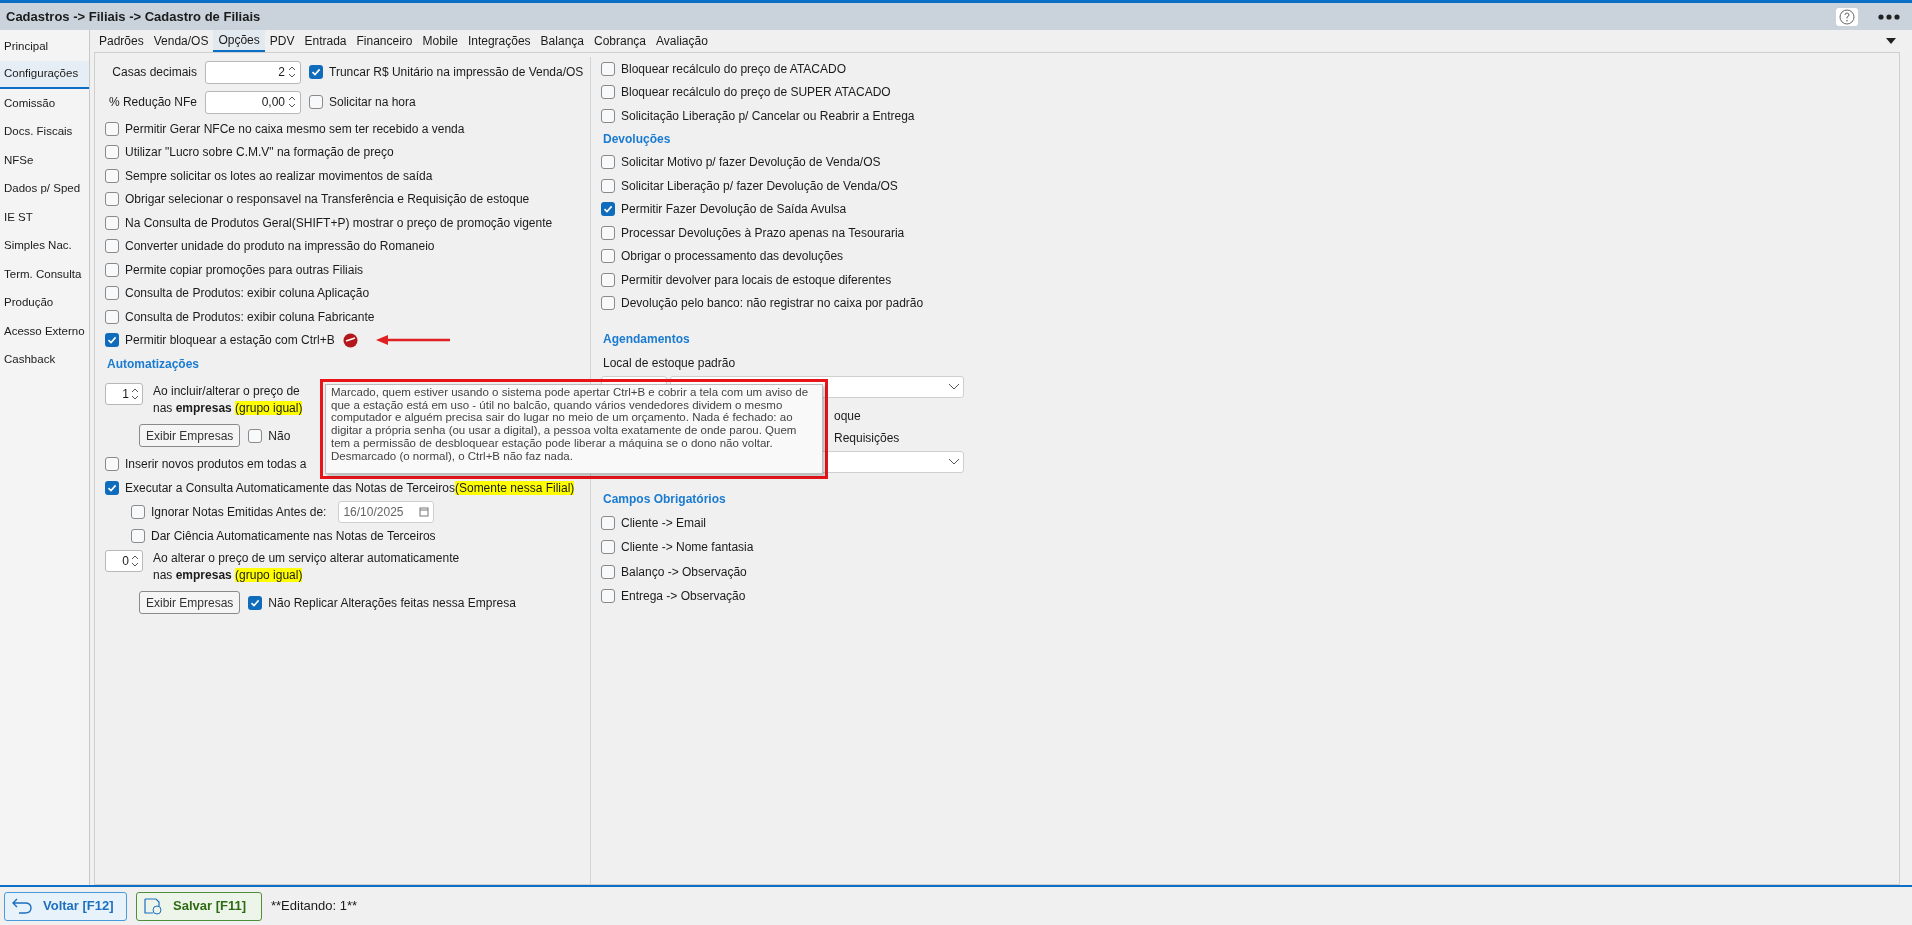 The height and width of the screenshot is (925, 1912). I want to click on option-label: Entrega -> Observação, so click(683, 597).